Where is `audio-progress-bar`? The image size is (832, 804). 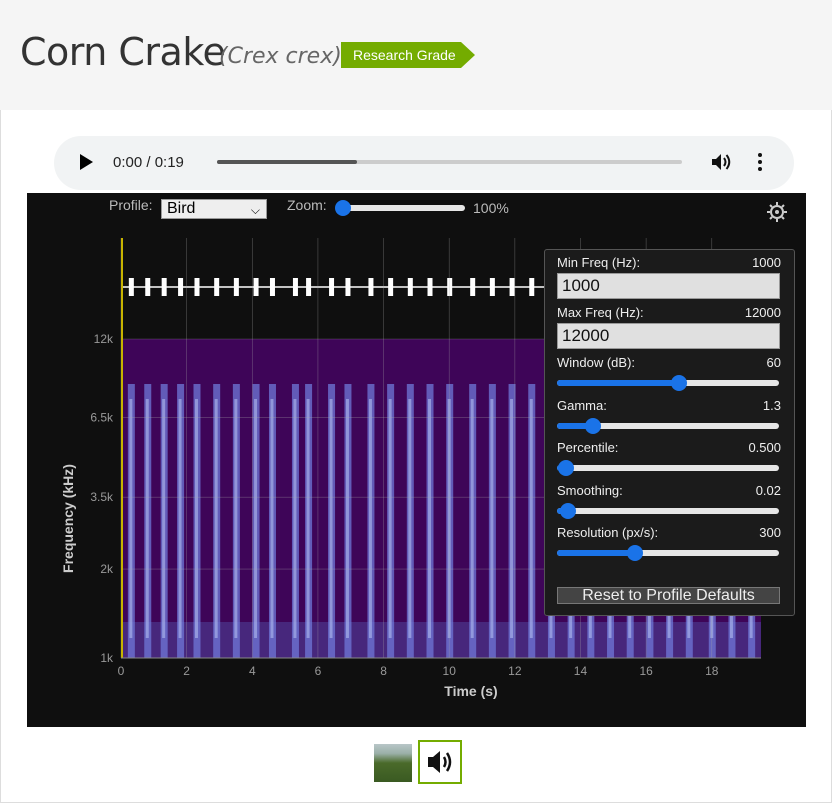
audio-progress-bar is located at coordinates (449, 162).